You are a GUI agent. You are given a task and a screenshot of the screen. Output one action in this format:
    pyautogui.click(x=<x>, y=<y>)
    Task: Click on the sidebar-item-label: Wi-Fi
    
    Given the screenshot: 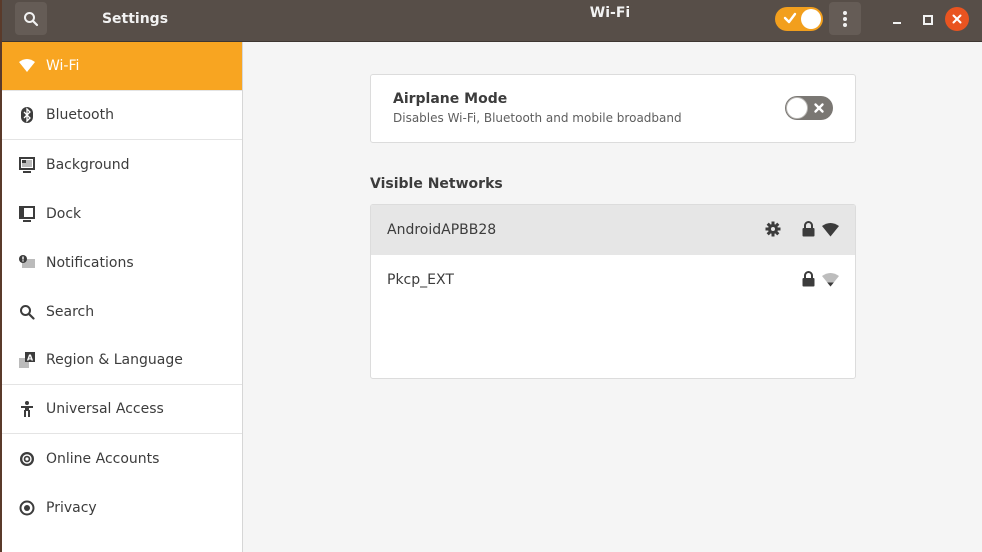 What is the action you would take?
    pyautogui.click(x=63, y=66)
    